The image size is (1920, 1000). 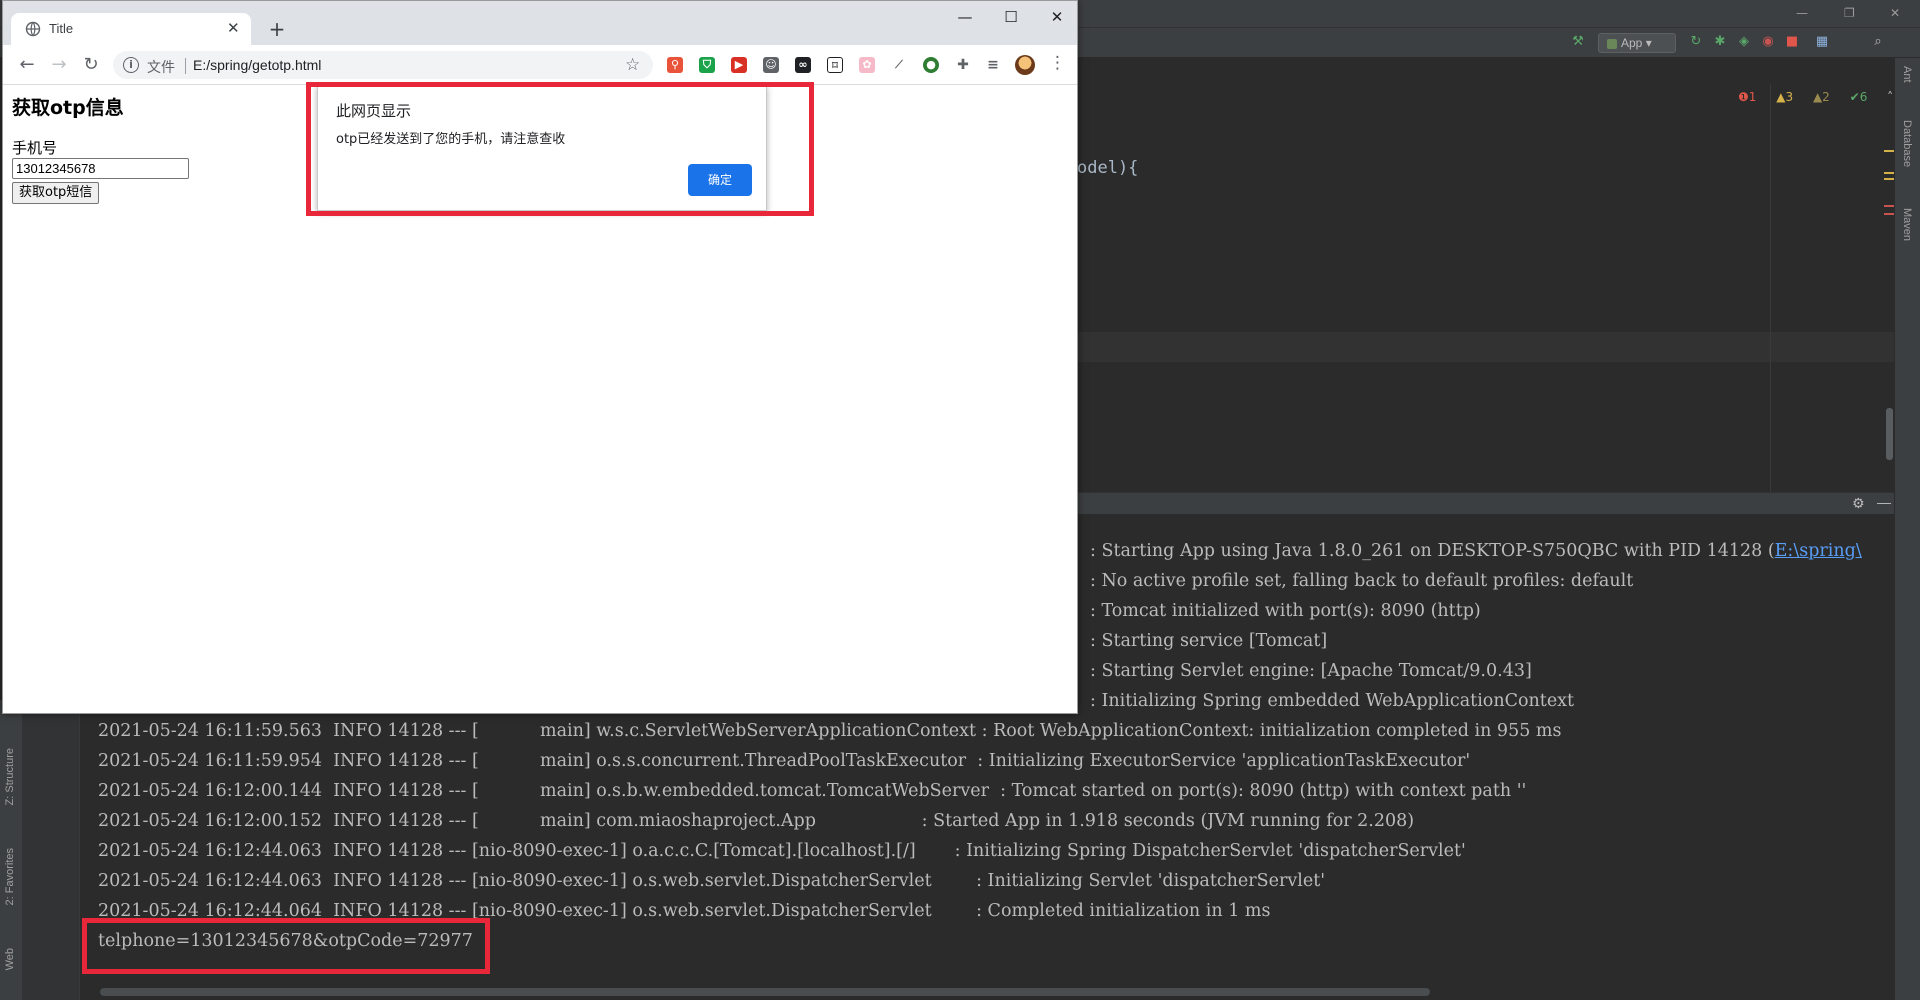 I want to click on tab-title: Title, so click(x=61, y=28).